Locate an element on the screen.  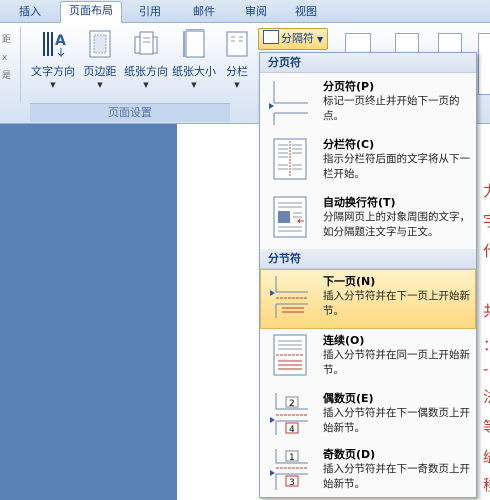
menu-item-next-page: 下一页(N) 插入分节符并在下一页上开始新节。 is located at coordinates (368, 299).